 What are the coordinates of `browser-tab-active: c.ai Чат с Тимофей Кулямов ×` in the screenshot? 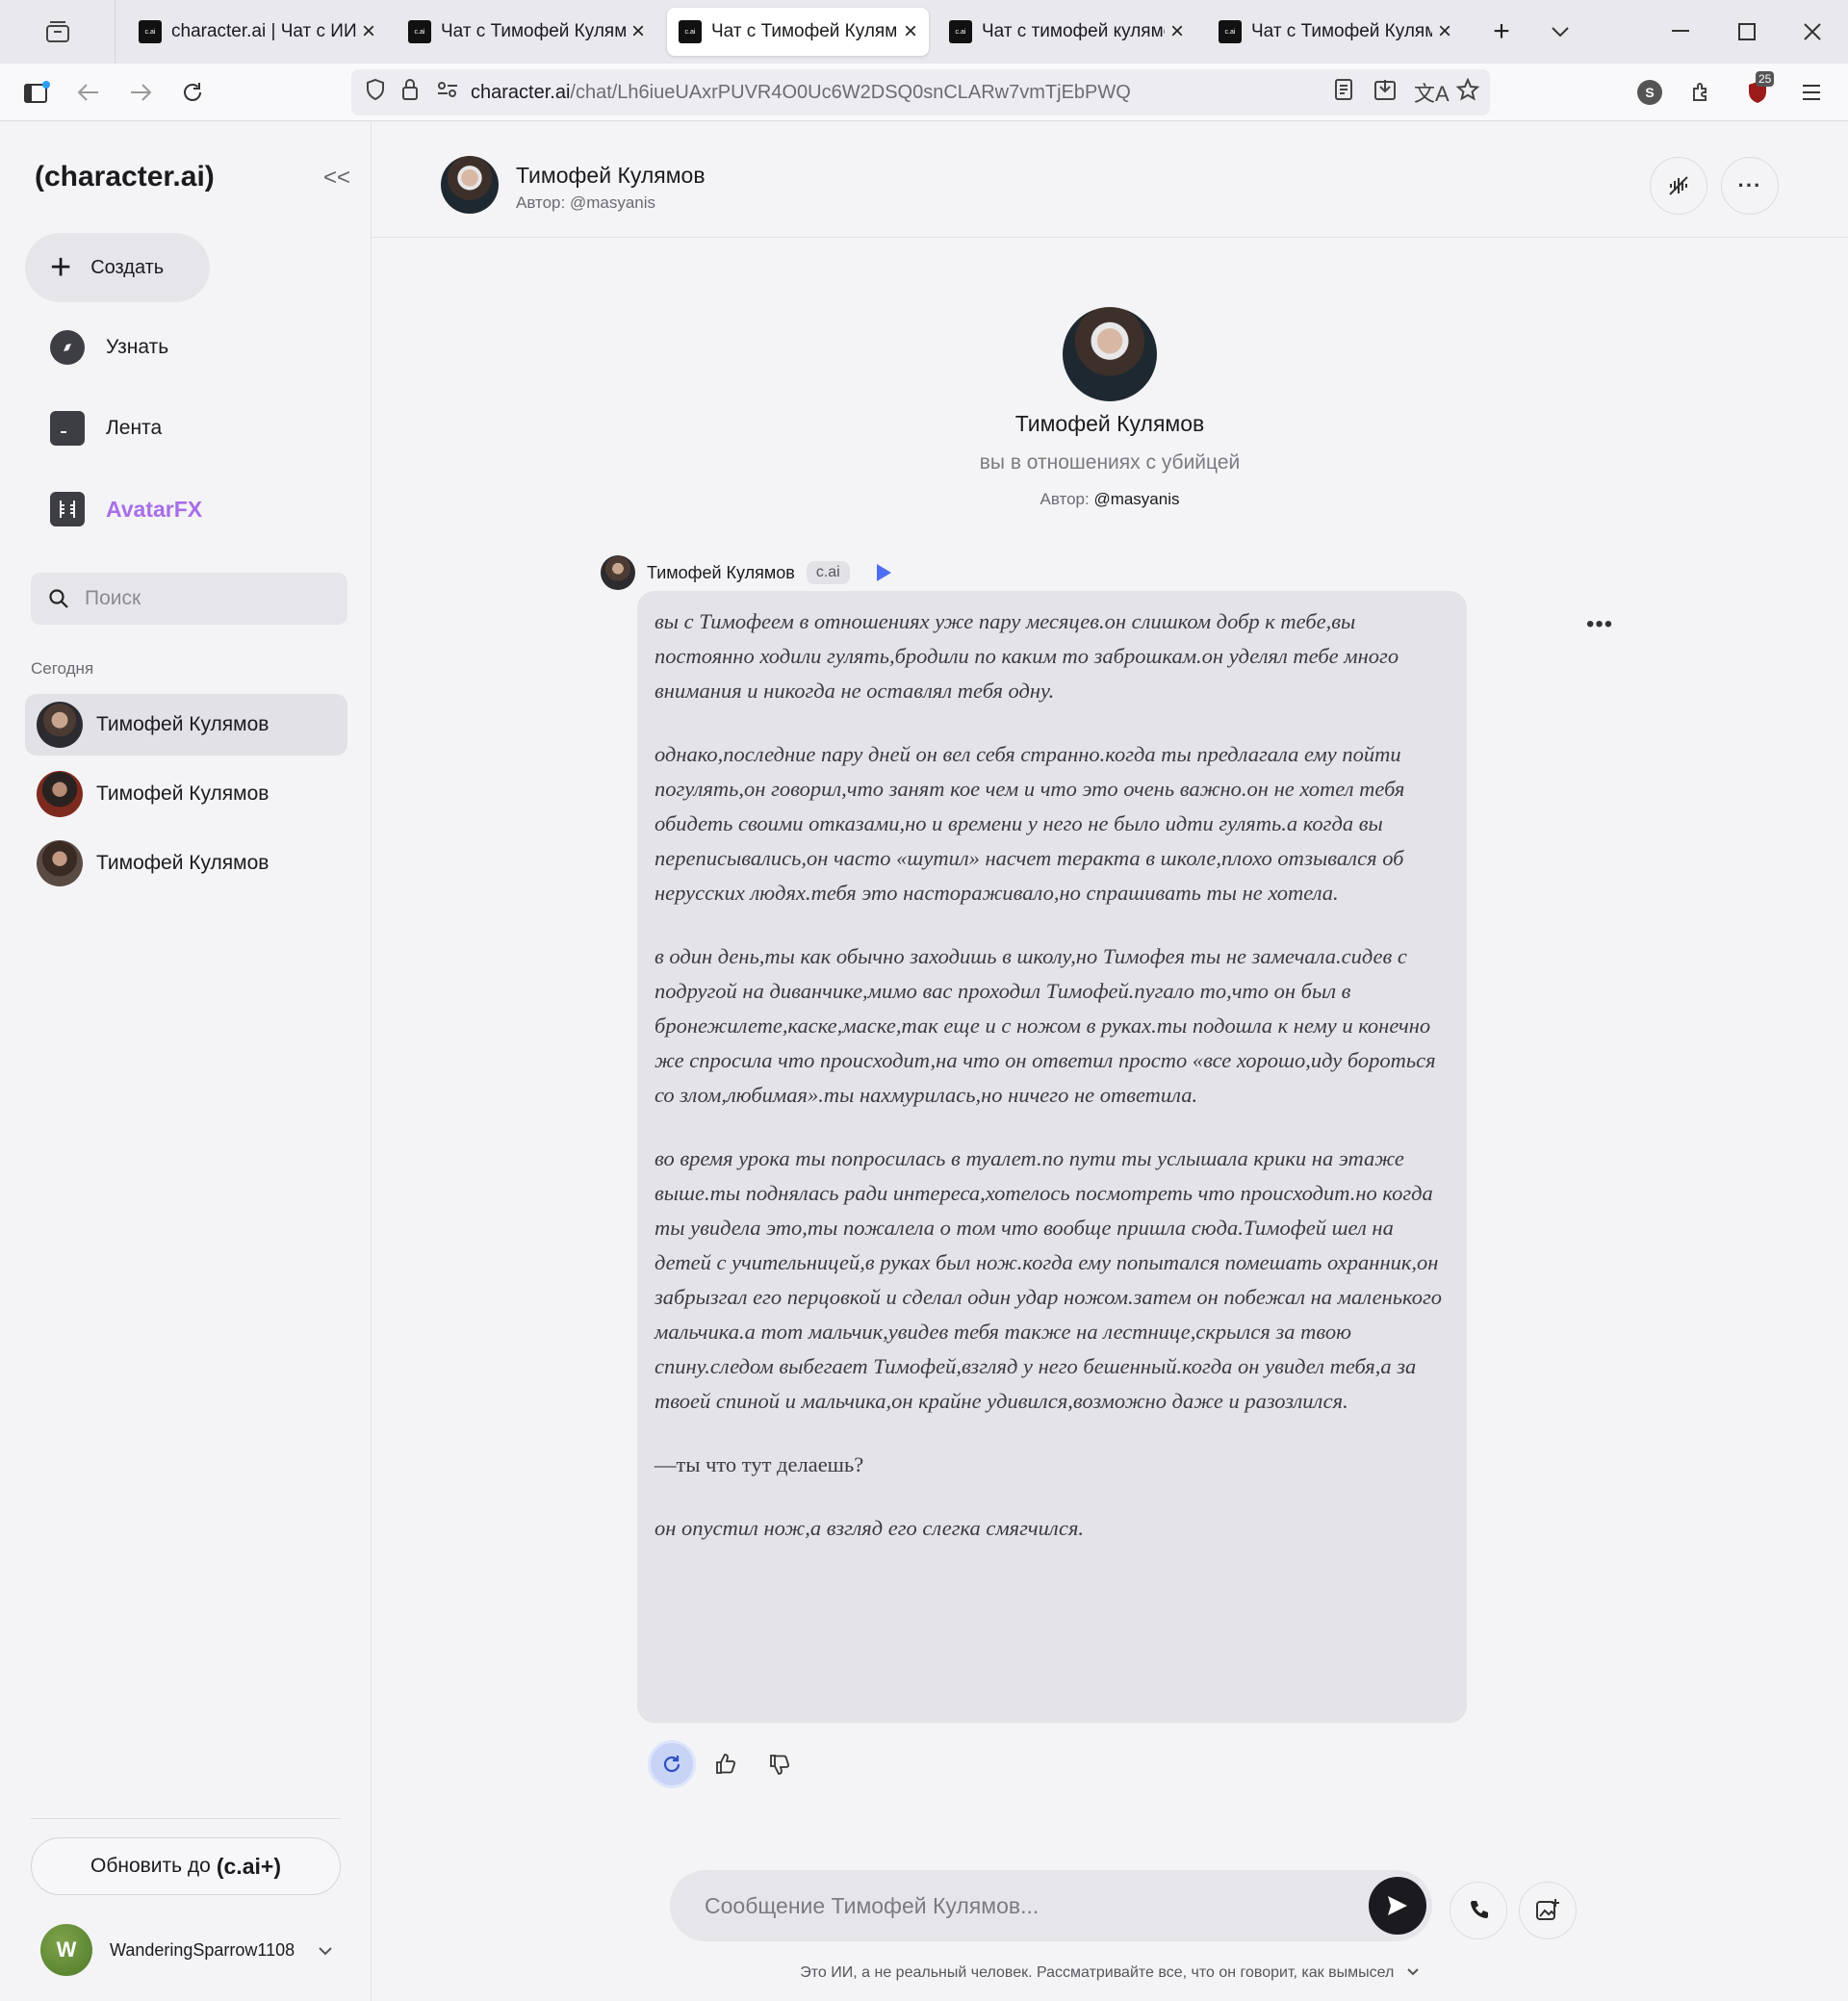 It's located at (798, 32).